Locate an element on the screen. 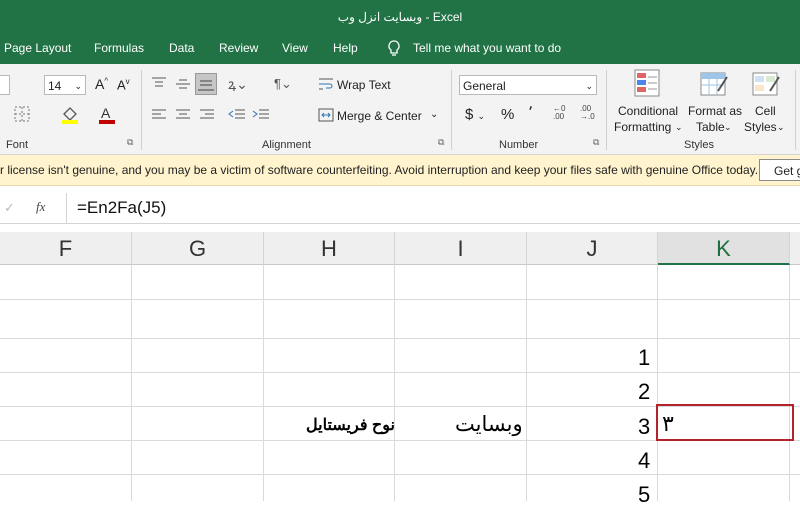 Image resolution: width=800 pixels, height=508 pixels. column-header-k: K is located at coordinates (724, 248).